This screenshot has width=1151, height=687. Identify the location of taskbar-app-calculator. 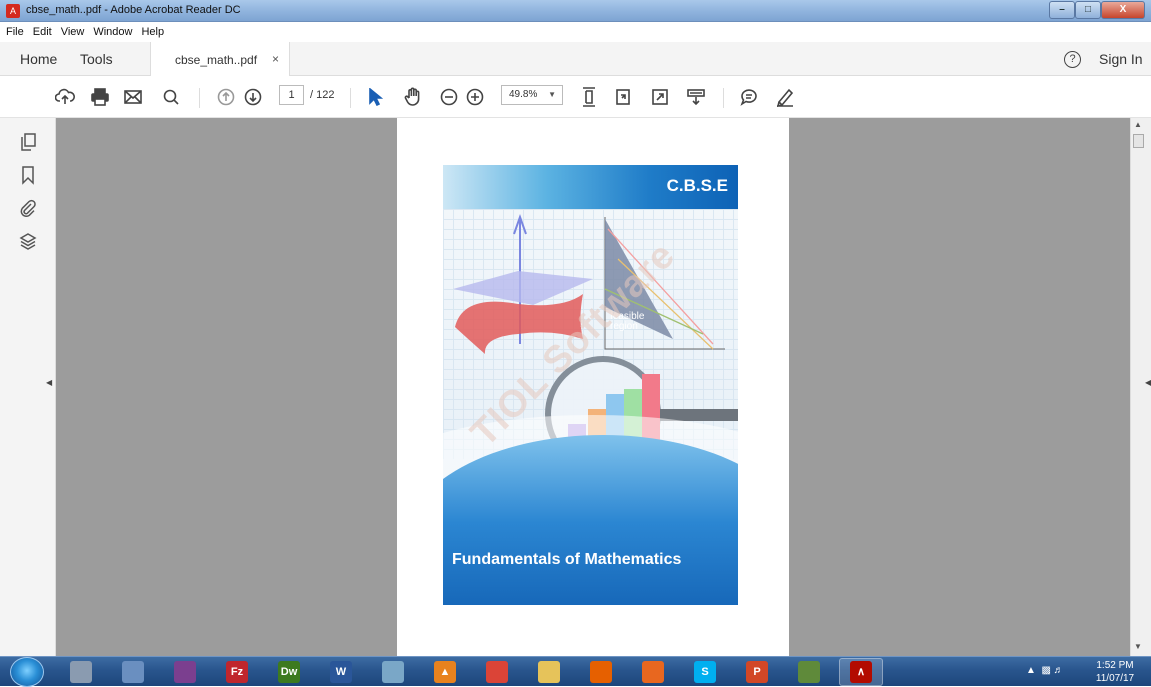
(81, 672).